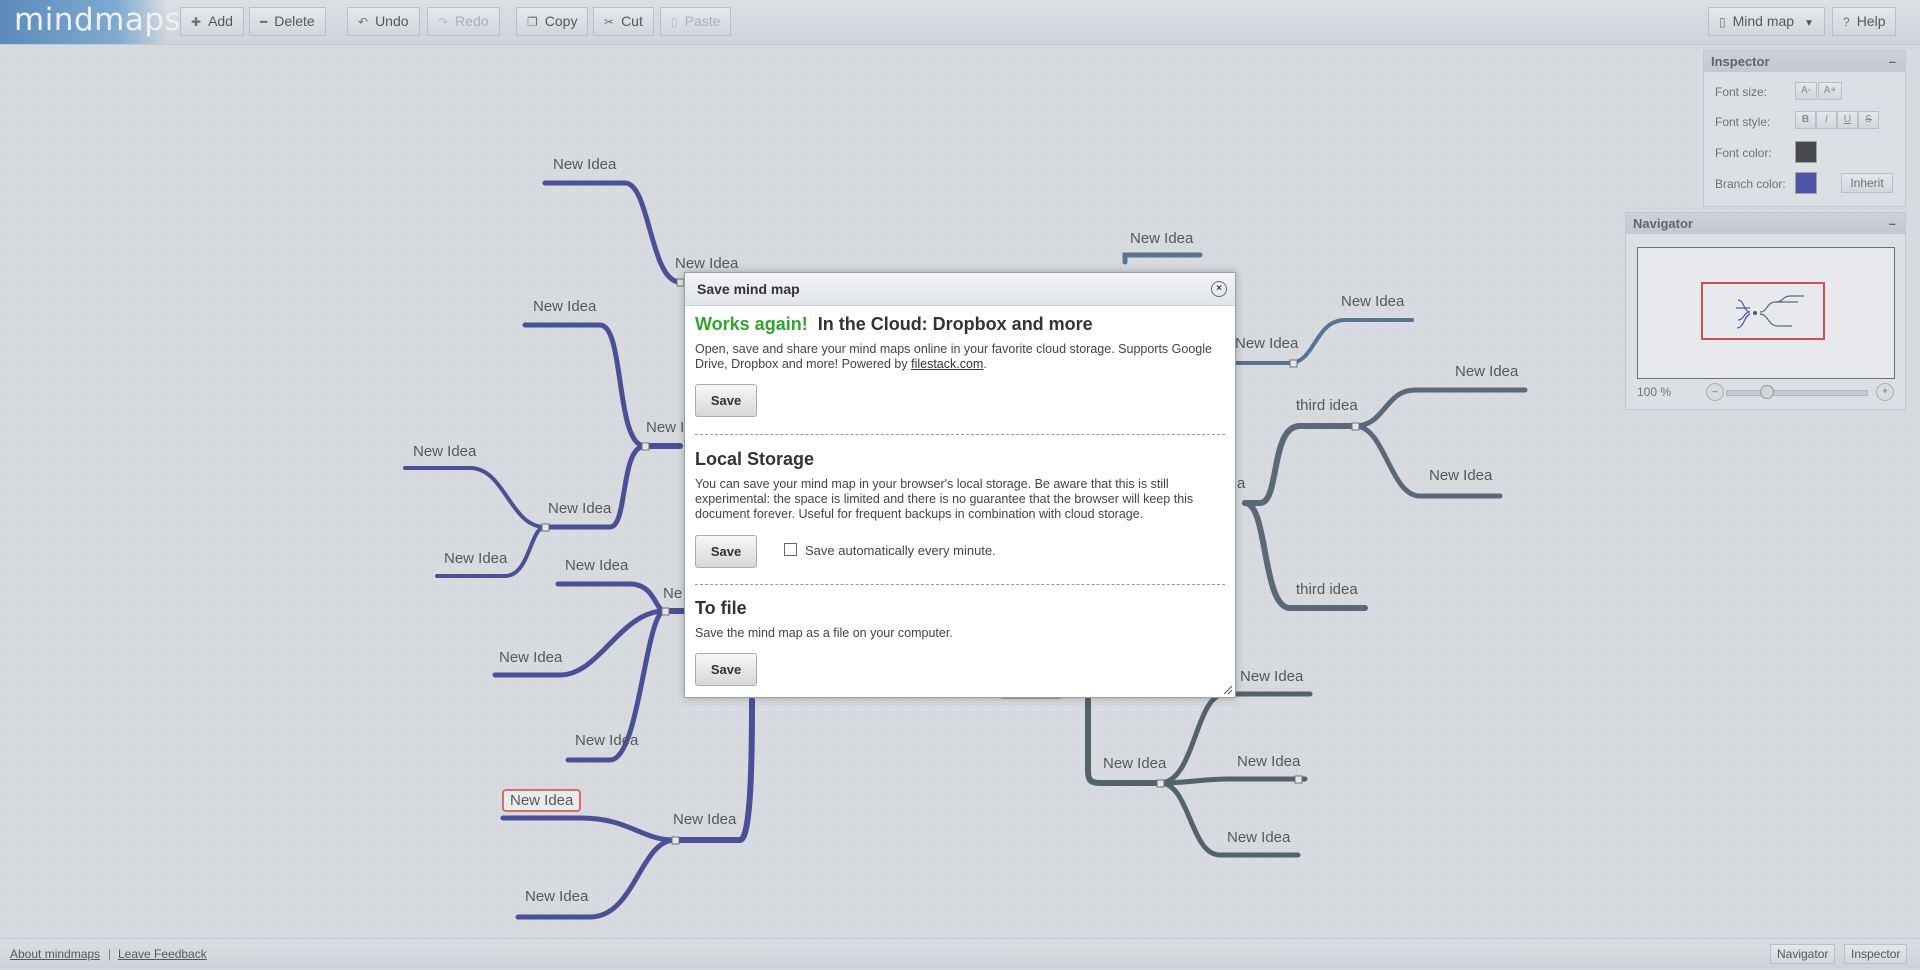 This screenshot has width=1920, height=970. What do you see at coordinates (947, 364) in the screenshot?
I see `filestack-link: filestack.com` at bounding box center [947, 364].